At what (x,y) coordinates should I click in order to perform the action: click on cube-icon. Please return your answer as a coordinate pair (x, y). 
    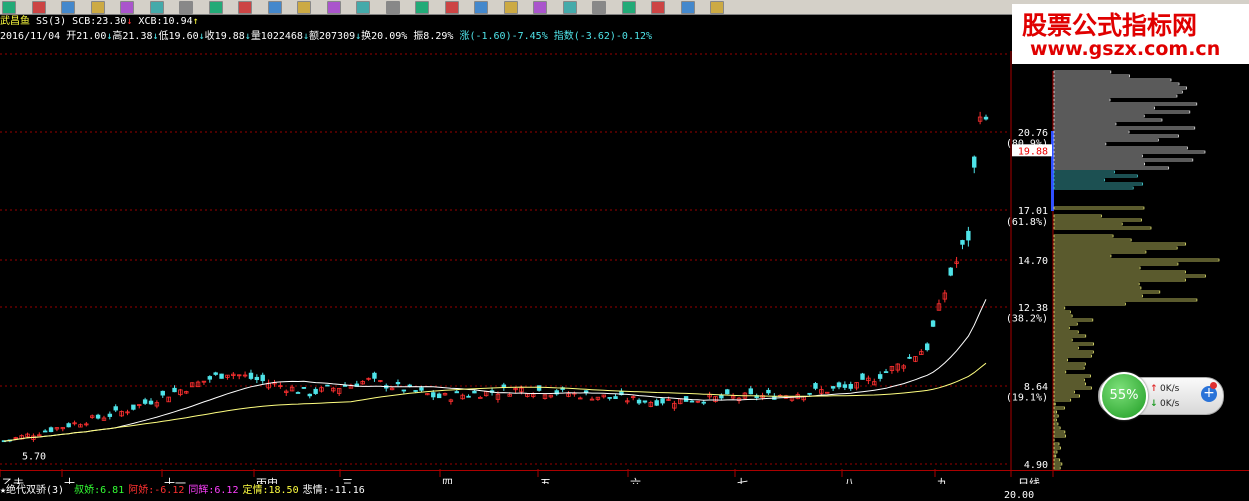
    Looking at the image, I should click on (68, 7).